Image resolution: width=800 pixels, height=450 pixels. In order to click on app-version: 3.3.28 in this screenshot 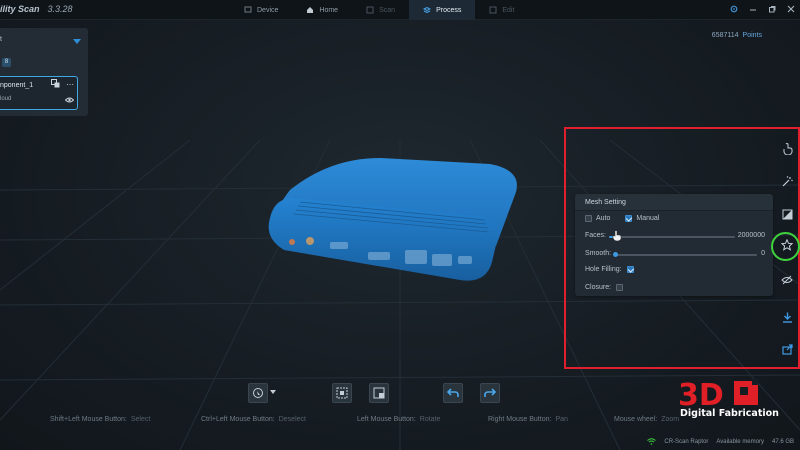, I will do `click(60, 9)`.